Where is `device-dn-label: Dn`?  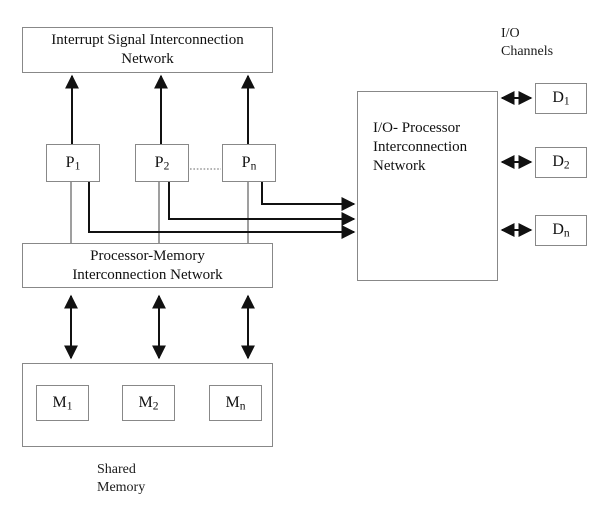
device-dn-label: Dn is located at coordinates (561, 230).